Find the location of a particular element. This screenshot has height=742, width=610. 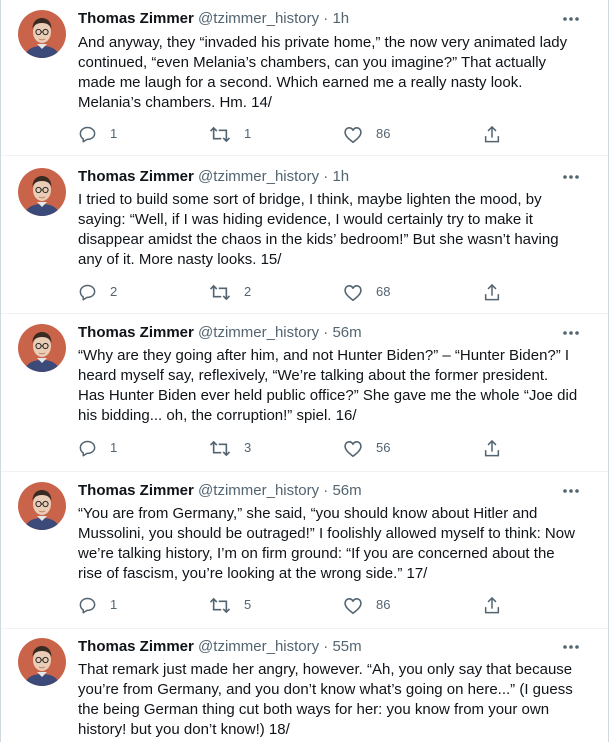

retweet-button: 3 is located at coordinates (230, 448).